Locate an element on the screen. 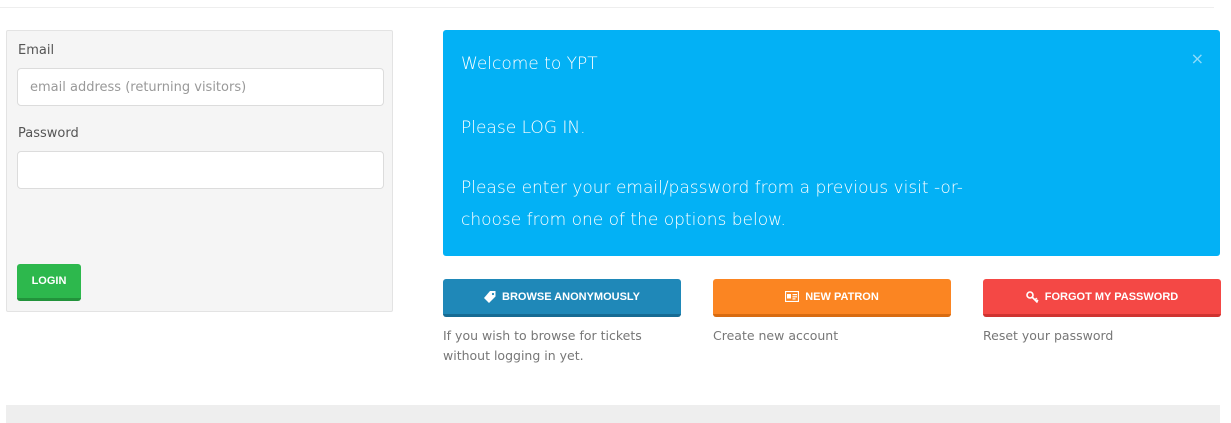 The height and width of the screenshot is (423, 1231). browse-anonymously-label: BROWSE ANONYMOUSLY is located at coordinates (571, 296).